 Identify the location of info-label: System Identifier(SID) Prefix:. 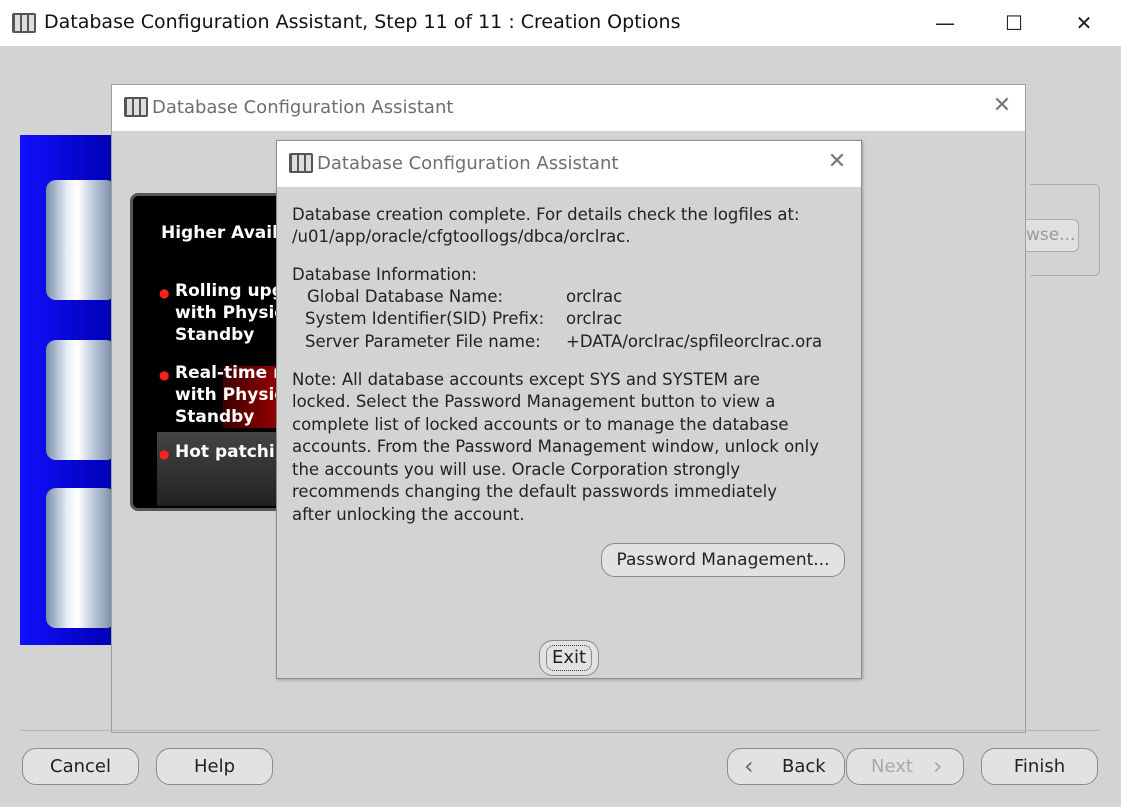
(425, 318).